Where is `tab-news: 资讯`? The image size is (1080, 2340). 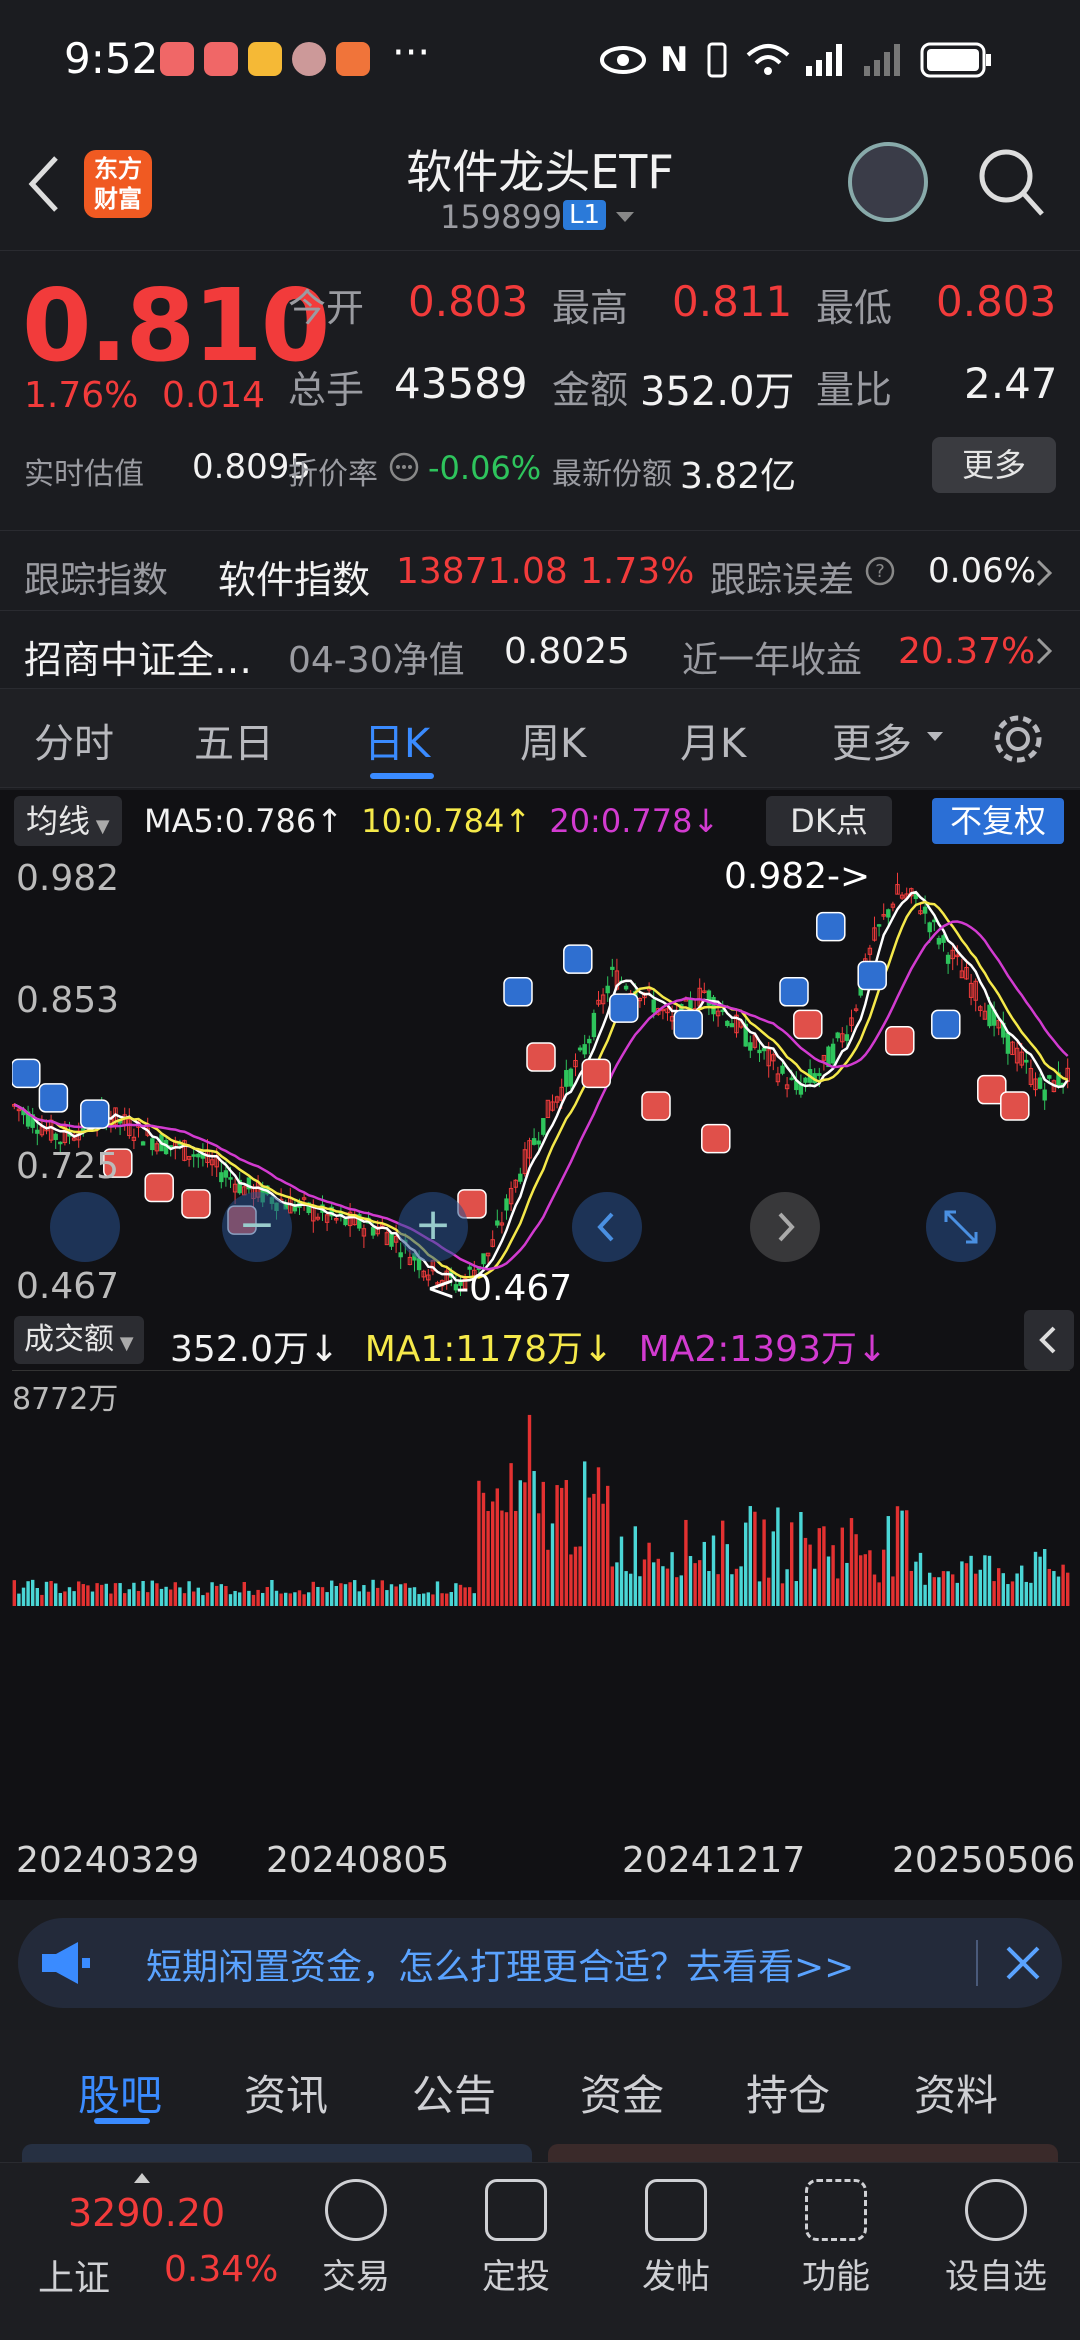
tab-news: 资讯 is located at coordinates (286, 2092).